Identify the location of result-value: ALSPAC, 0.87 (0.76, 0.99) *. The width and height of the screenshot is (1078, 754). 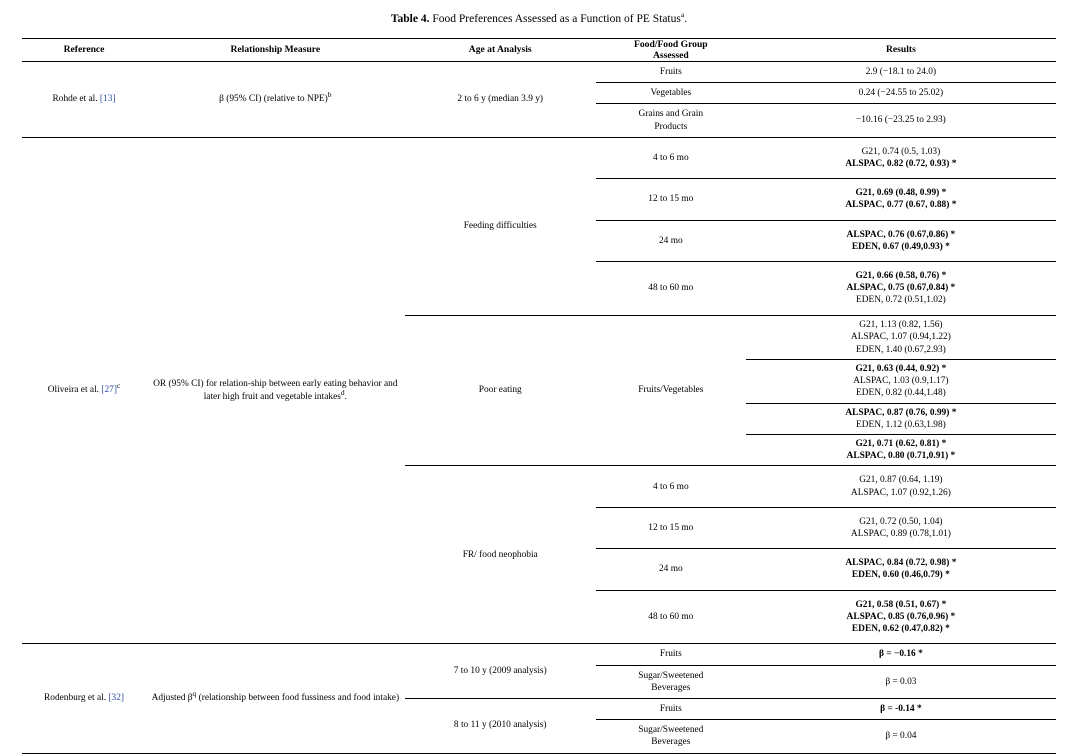
(901, 412).